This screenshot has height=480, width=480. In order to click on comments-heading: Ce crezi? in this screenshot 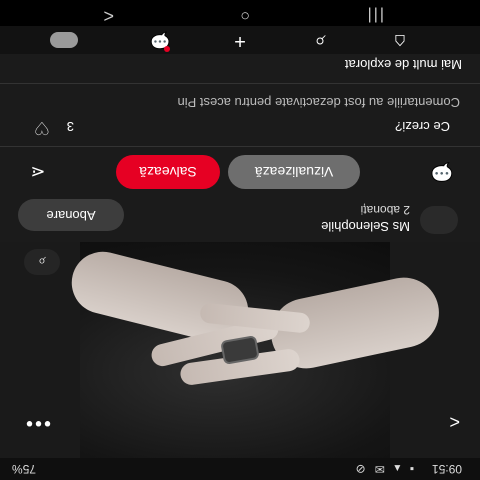, I will do `click(422, 126)`.